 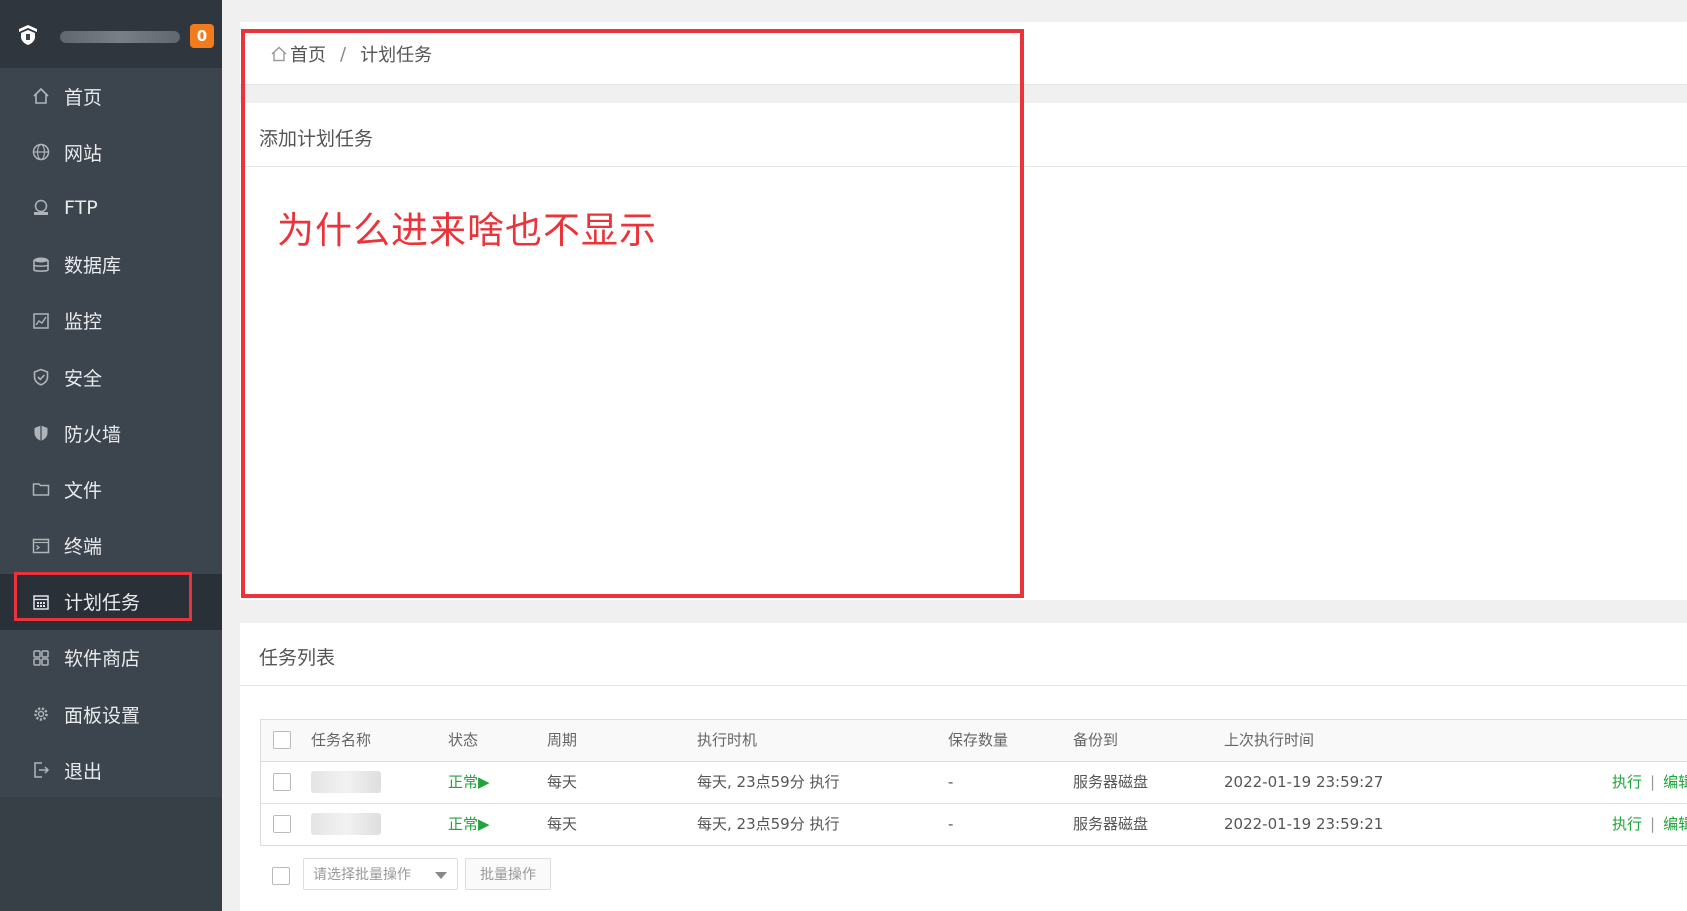 I want to click on sidebar-item-database: 数据库, so click(x=111, y=265).